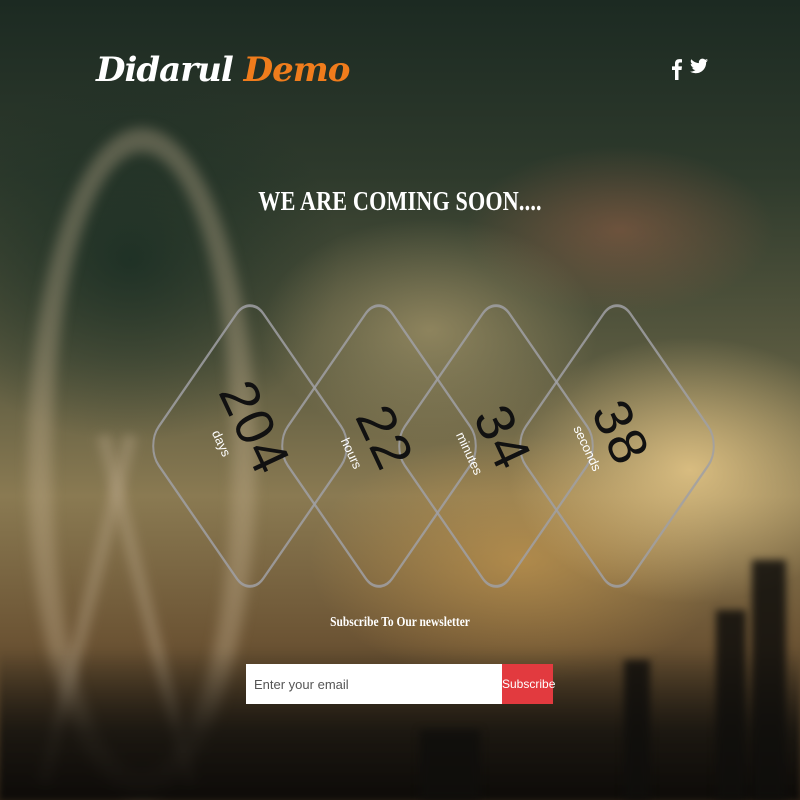 This screenshot has height=800, width=800. Describe the element at coordinates (400, 622) in the screenshot. I see `newsletter-heading: Subscribe To Our newsletter` at that location.